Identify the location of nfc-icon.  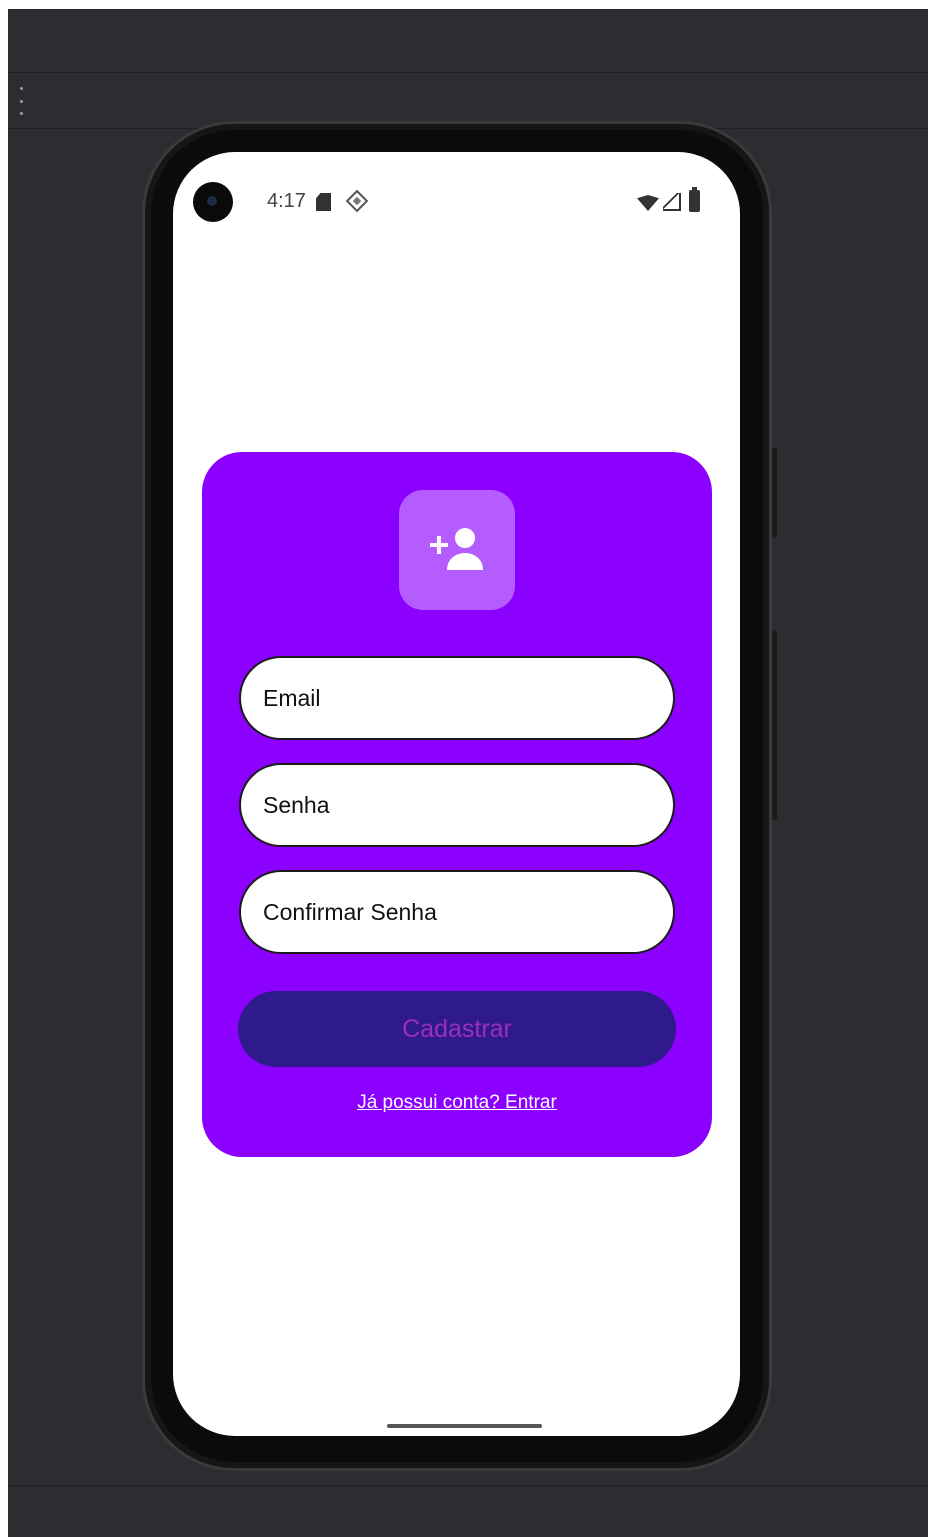
(357, 201).